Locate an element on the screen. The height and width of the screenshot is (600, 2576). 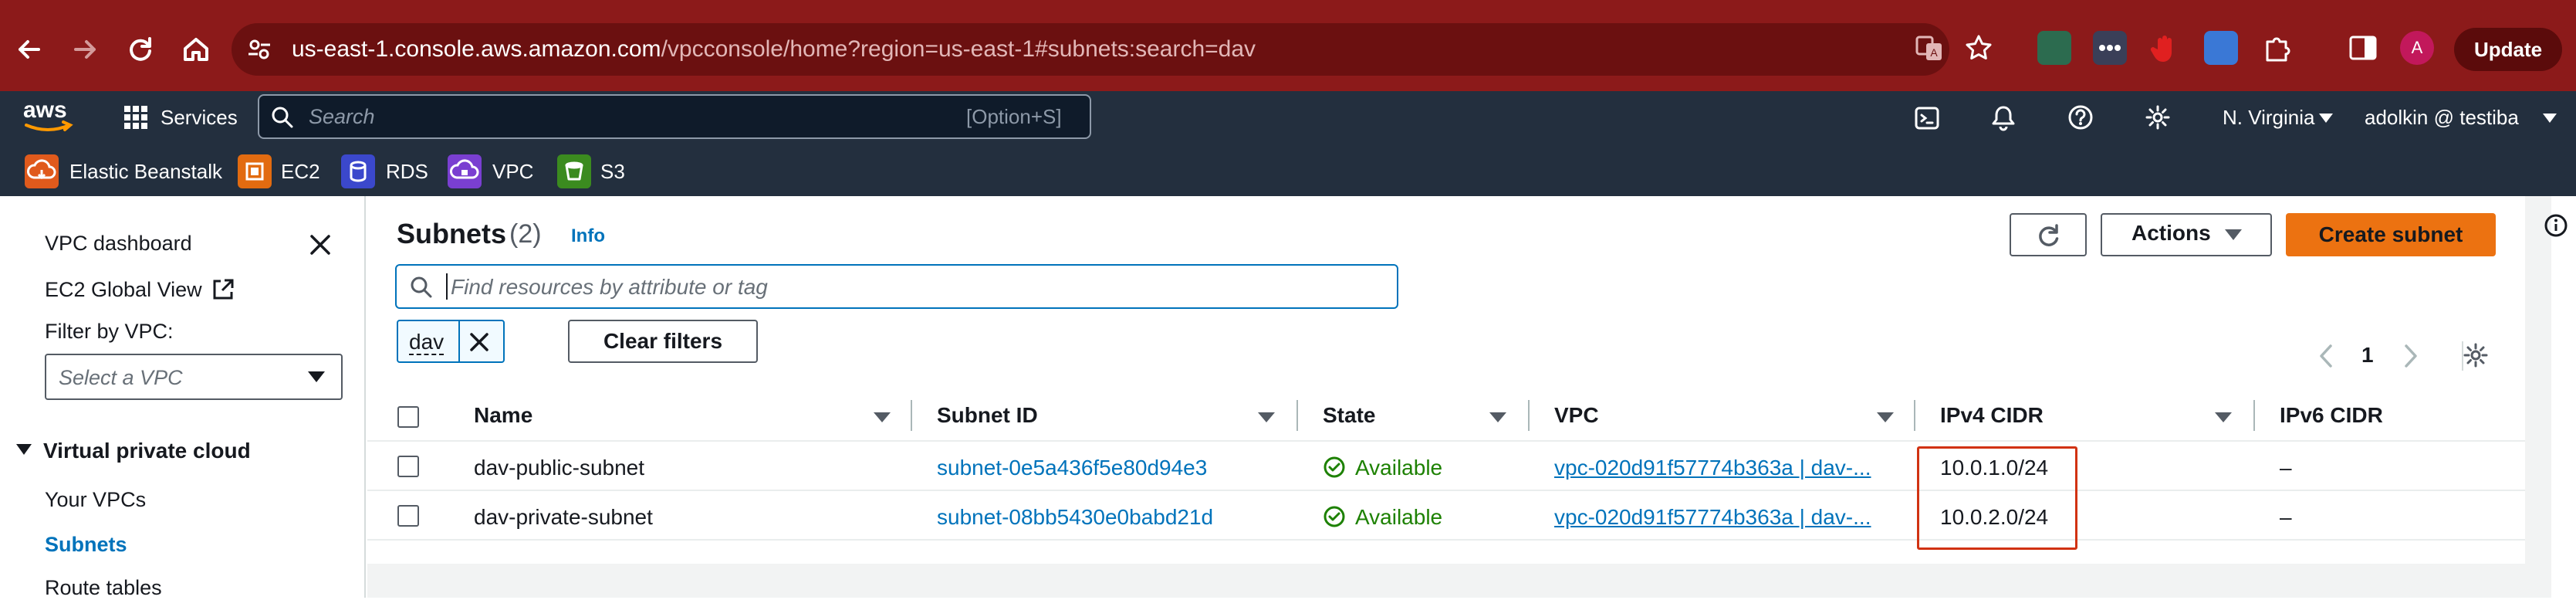
home-icon is located at coordinates (196, 49).